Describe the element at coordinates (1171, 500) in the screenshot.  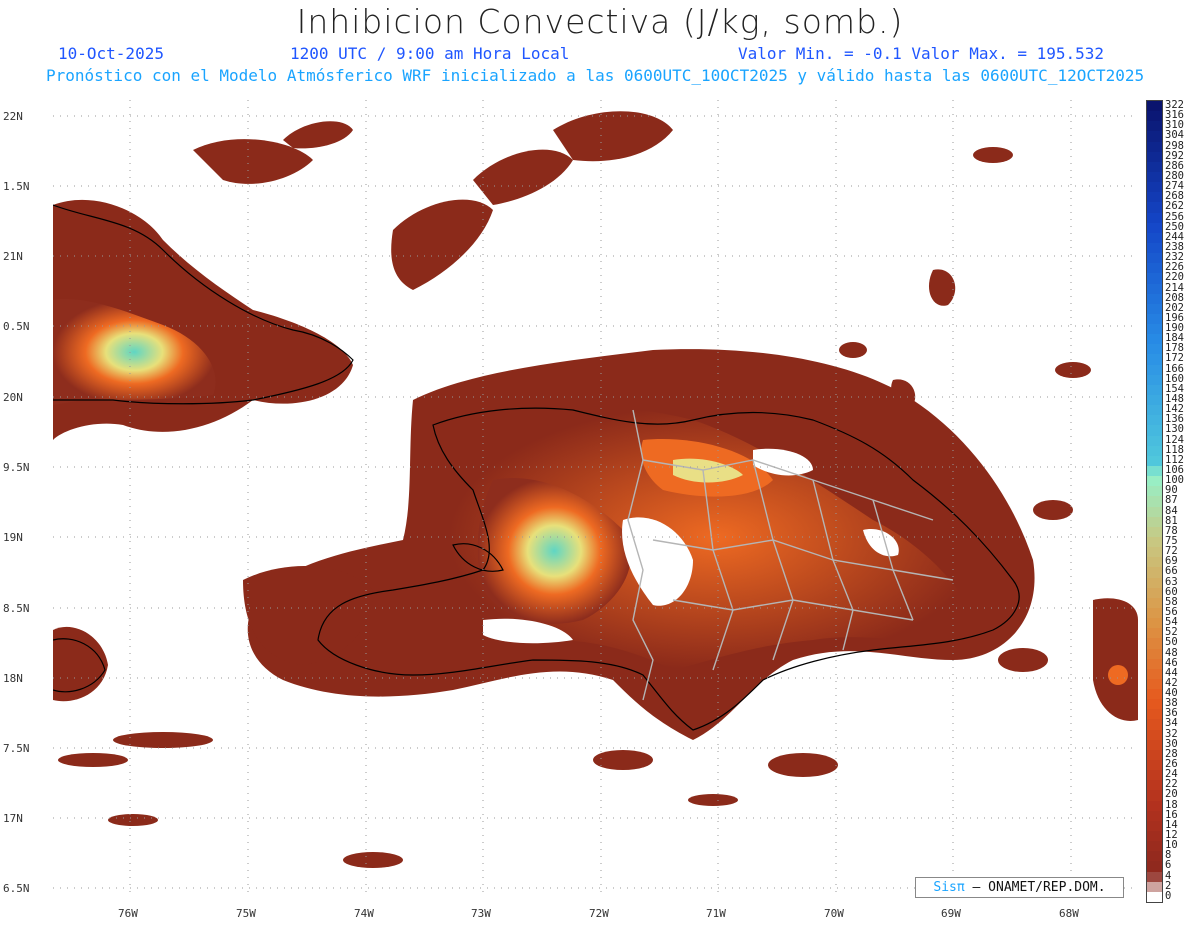
I see `colorbar-label: 87` at that location.